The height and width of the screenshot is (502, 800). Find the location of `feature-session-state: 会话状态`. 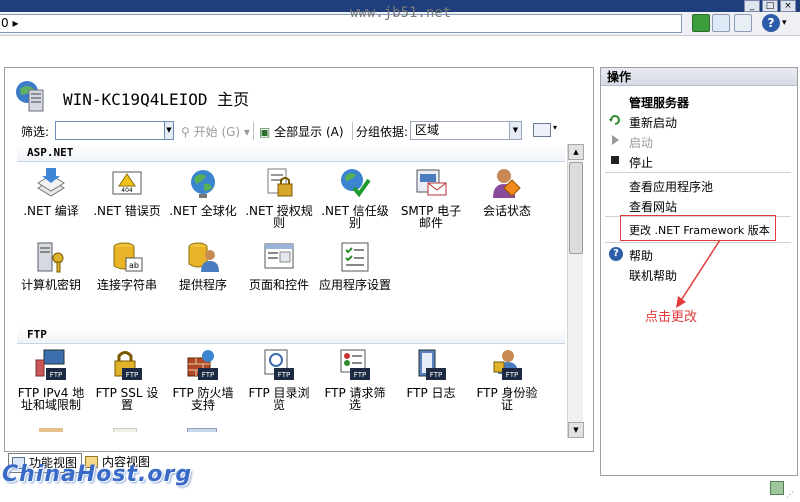

feature-session-state: 会话状态 is located at coordinates (507, 191).